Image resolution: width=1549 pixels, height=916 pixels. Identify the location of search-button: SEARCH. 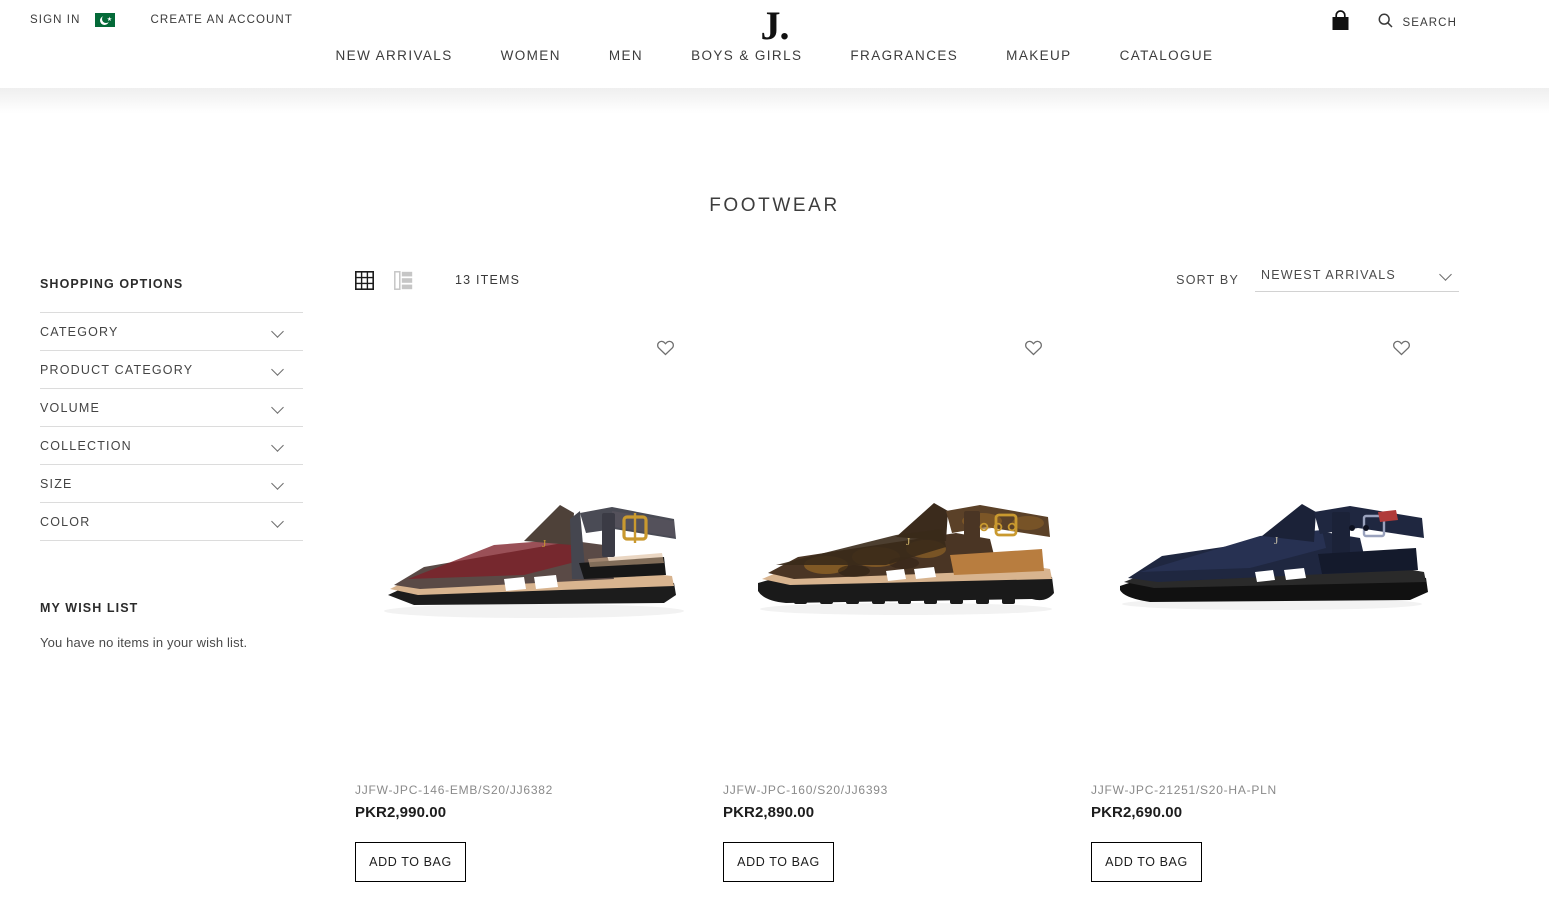
(1417, 23).